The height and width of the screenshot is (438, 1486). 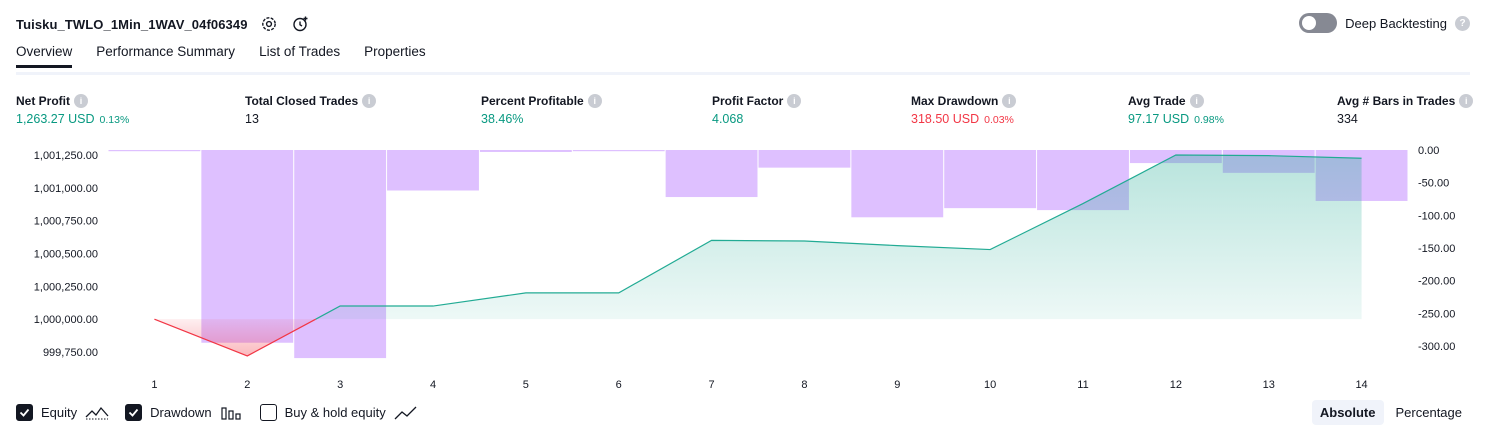 What do you see at coordinates (311, 110) in the screenshot?
I see `metric-total-closed-trades: Total Closed Trades i 13` at bounding box center [311, 110].